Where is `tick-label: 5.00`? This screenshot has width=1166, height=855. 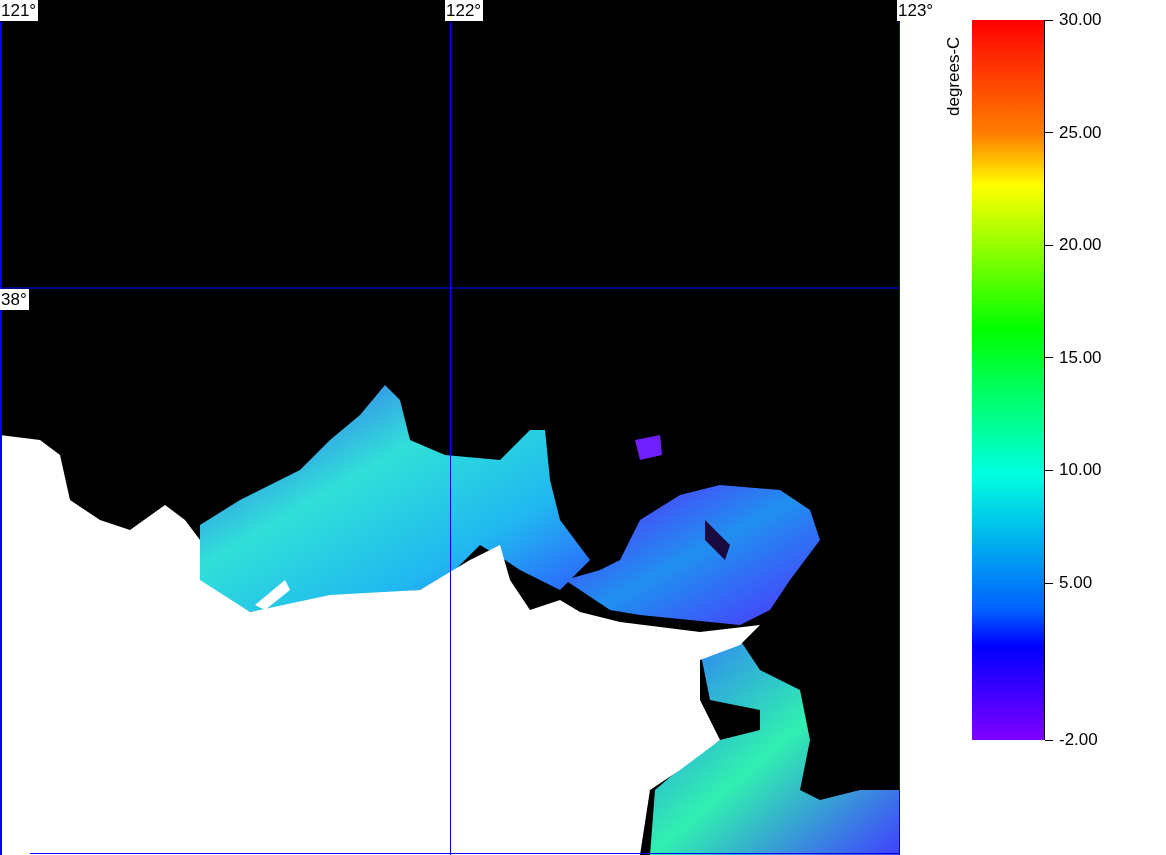
tick-label: 5.00 is located at coordinates (1076, 583).